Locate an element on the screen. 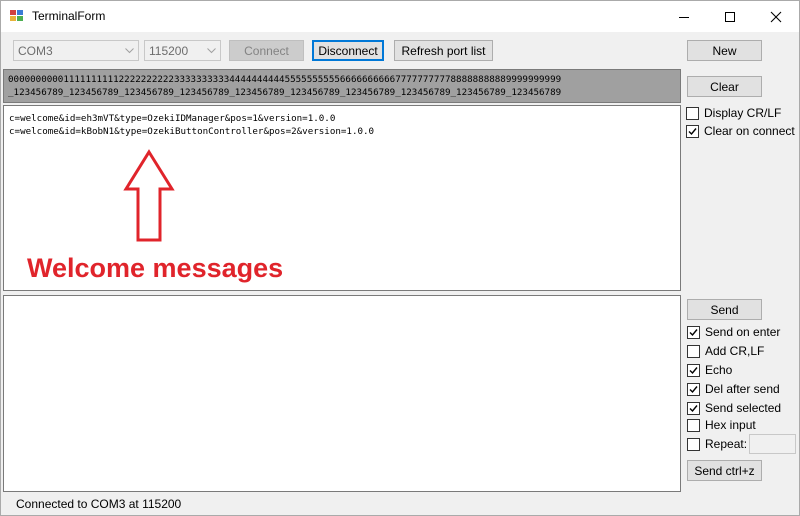 The image size is (800, 516). status-bar: Connected to COM3 at 115200 is located at coordinates (400, 504).